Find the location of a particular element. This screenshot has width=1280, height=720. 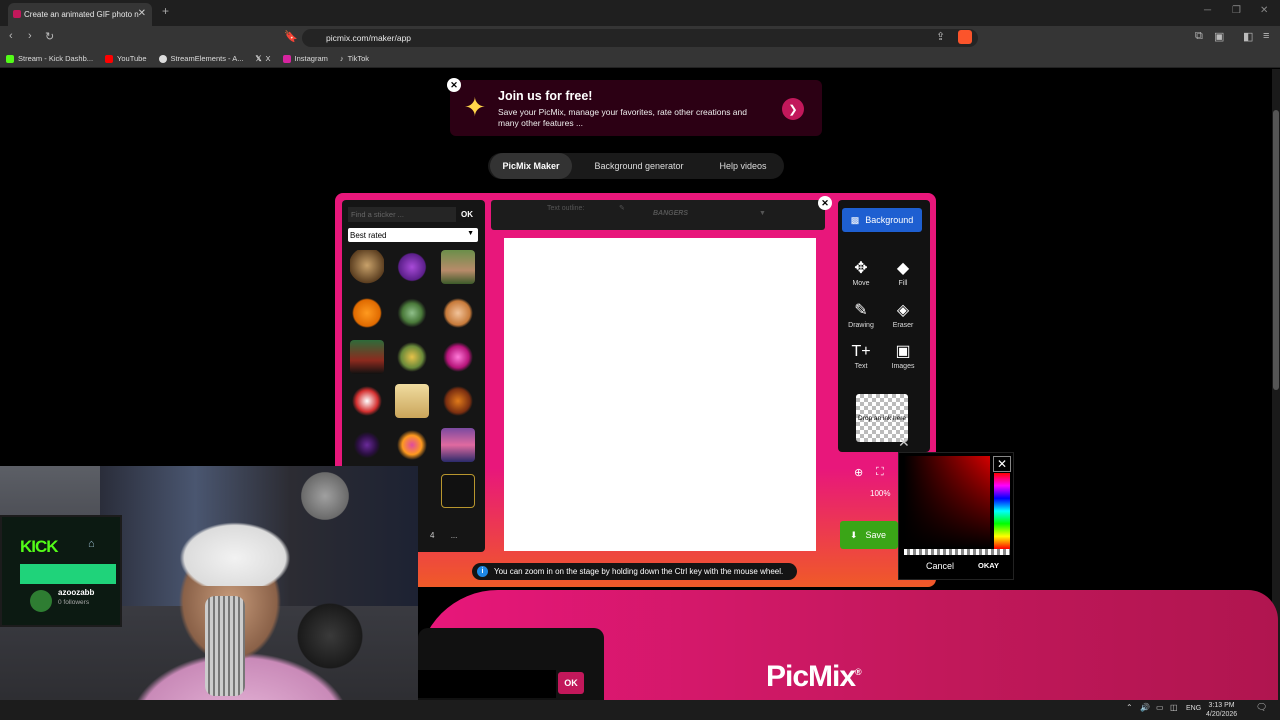

alpha-slider is located at coordinates (957, 552).